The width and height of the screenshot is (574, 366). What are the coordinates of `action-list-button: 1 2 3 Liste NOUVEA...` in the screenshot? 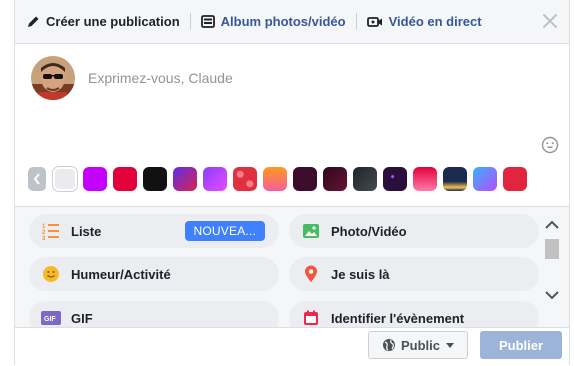 It's located at (154, 231).